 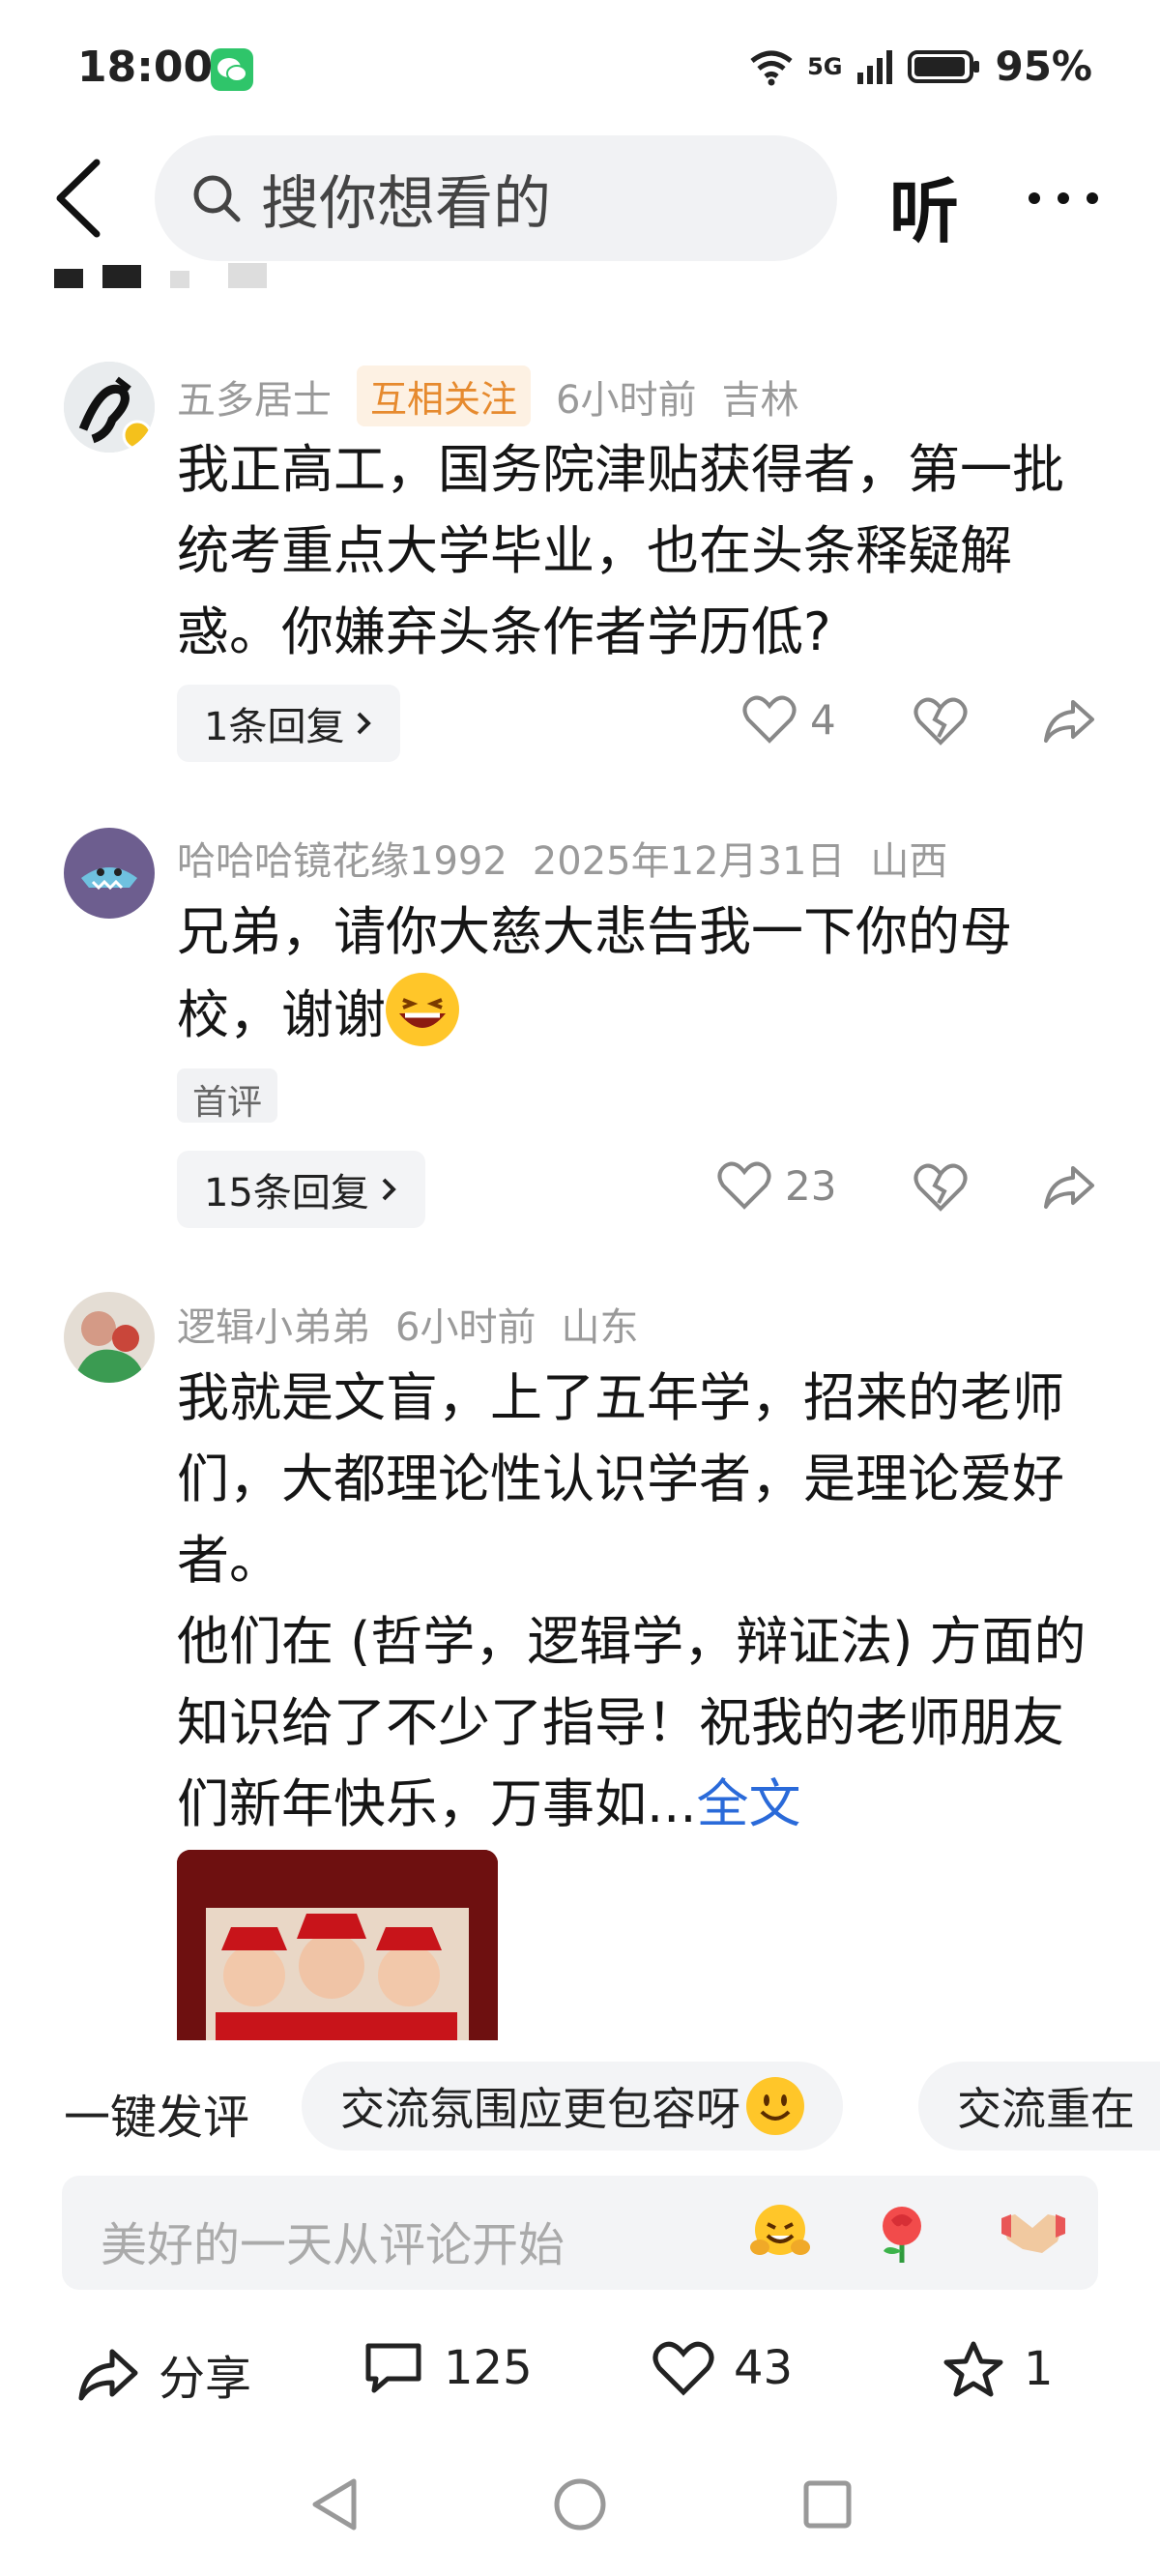 I want to click on comment-text-line: 兄弟，请你大慈大悲告我一下你的母, so click(x=594, y=931).